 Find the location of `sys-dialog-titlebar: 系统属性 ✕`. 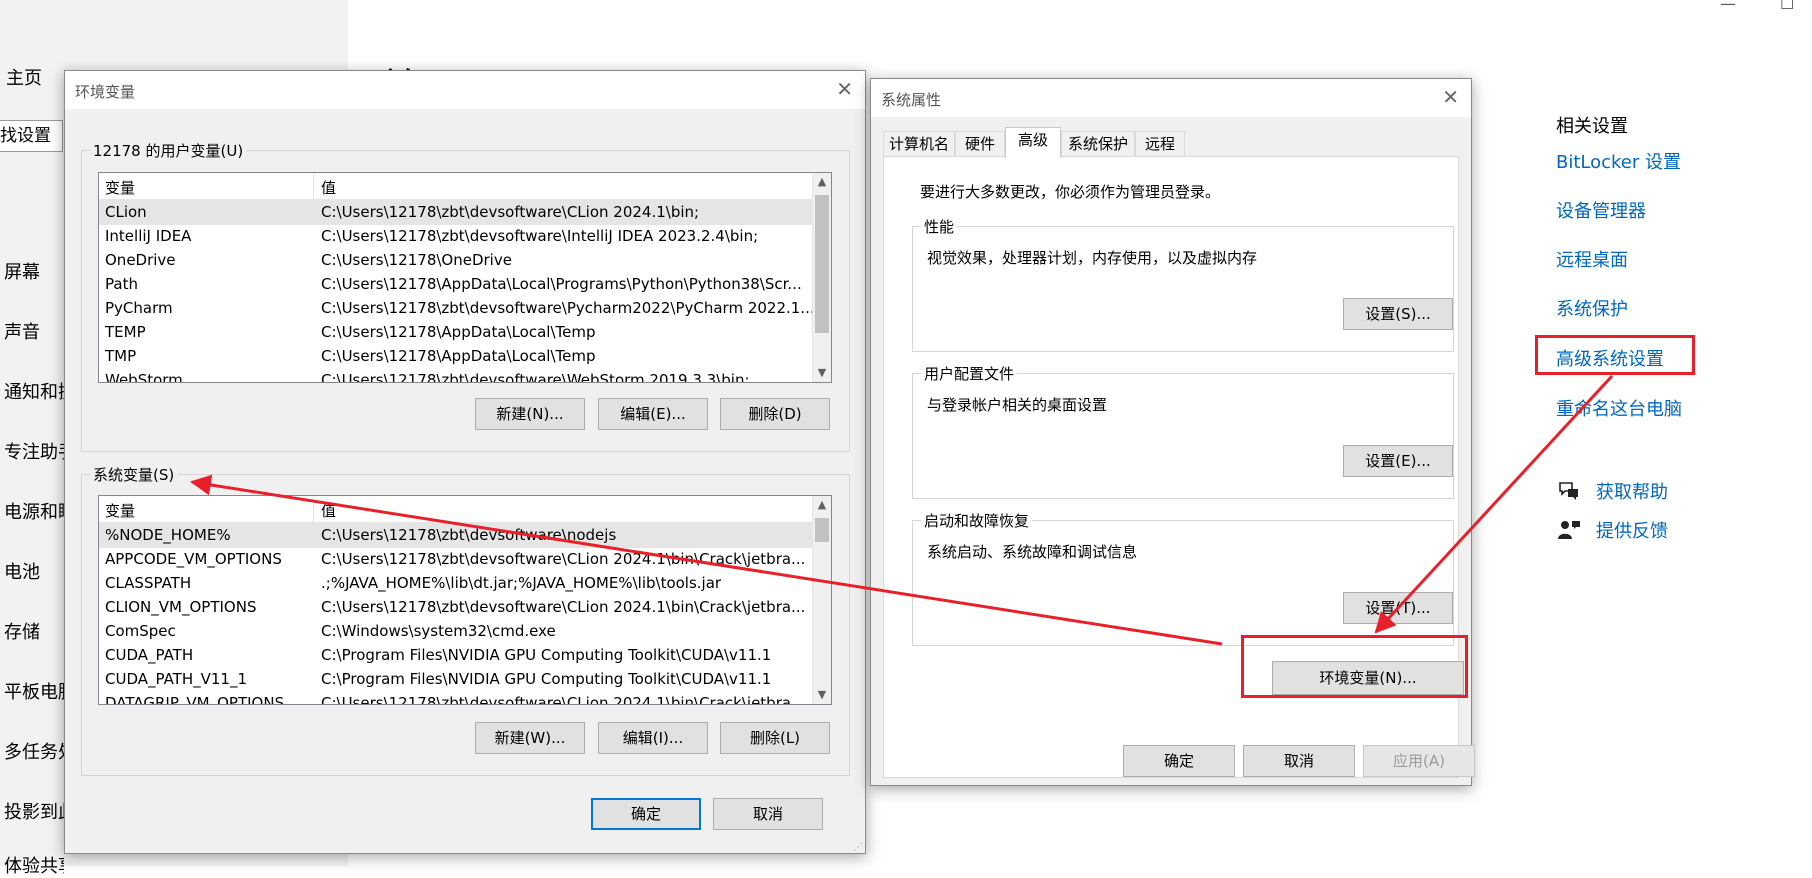

sys-dialog-titlebar: 系统属性 ✕ is located at coordinates (1171, 98).